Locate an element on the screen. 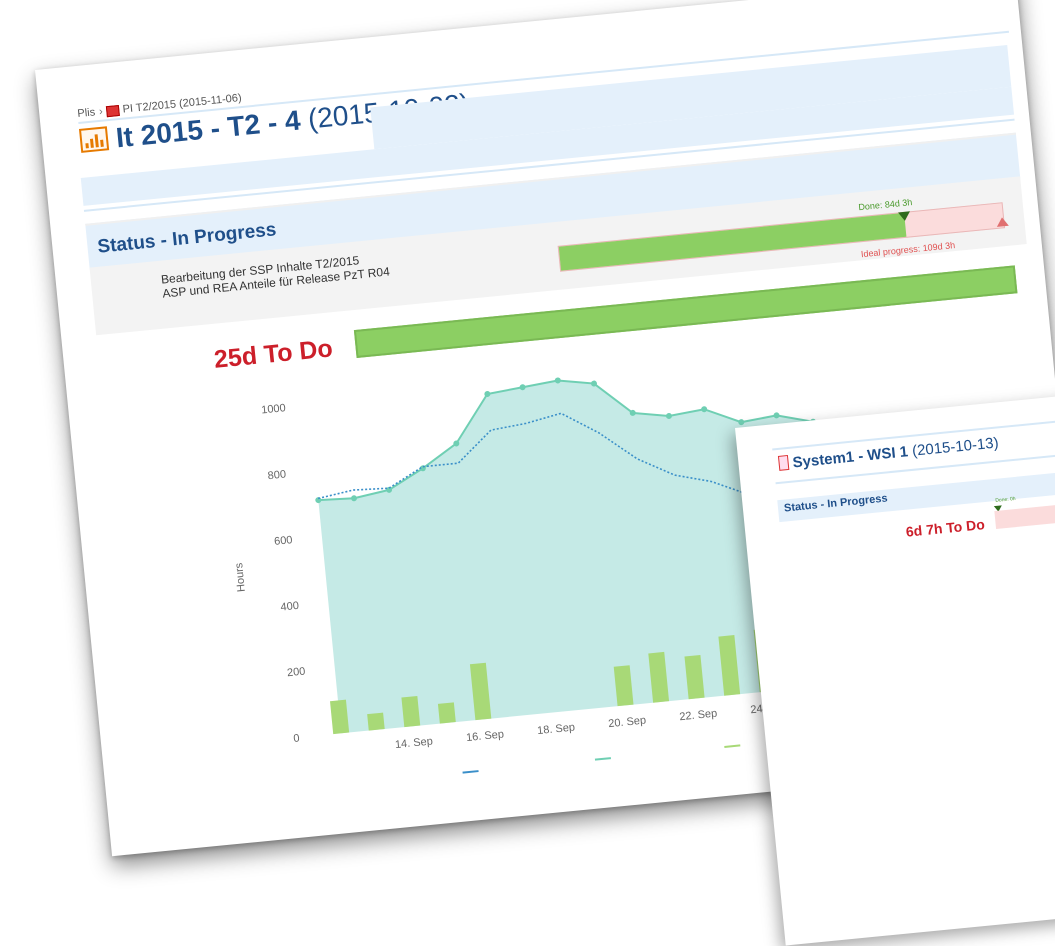  y-tick-label: 1000 is located at coordinates (274, 409).